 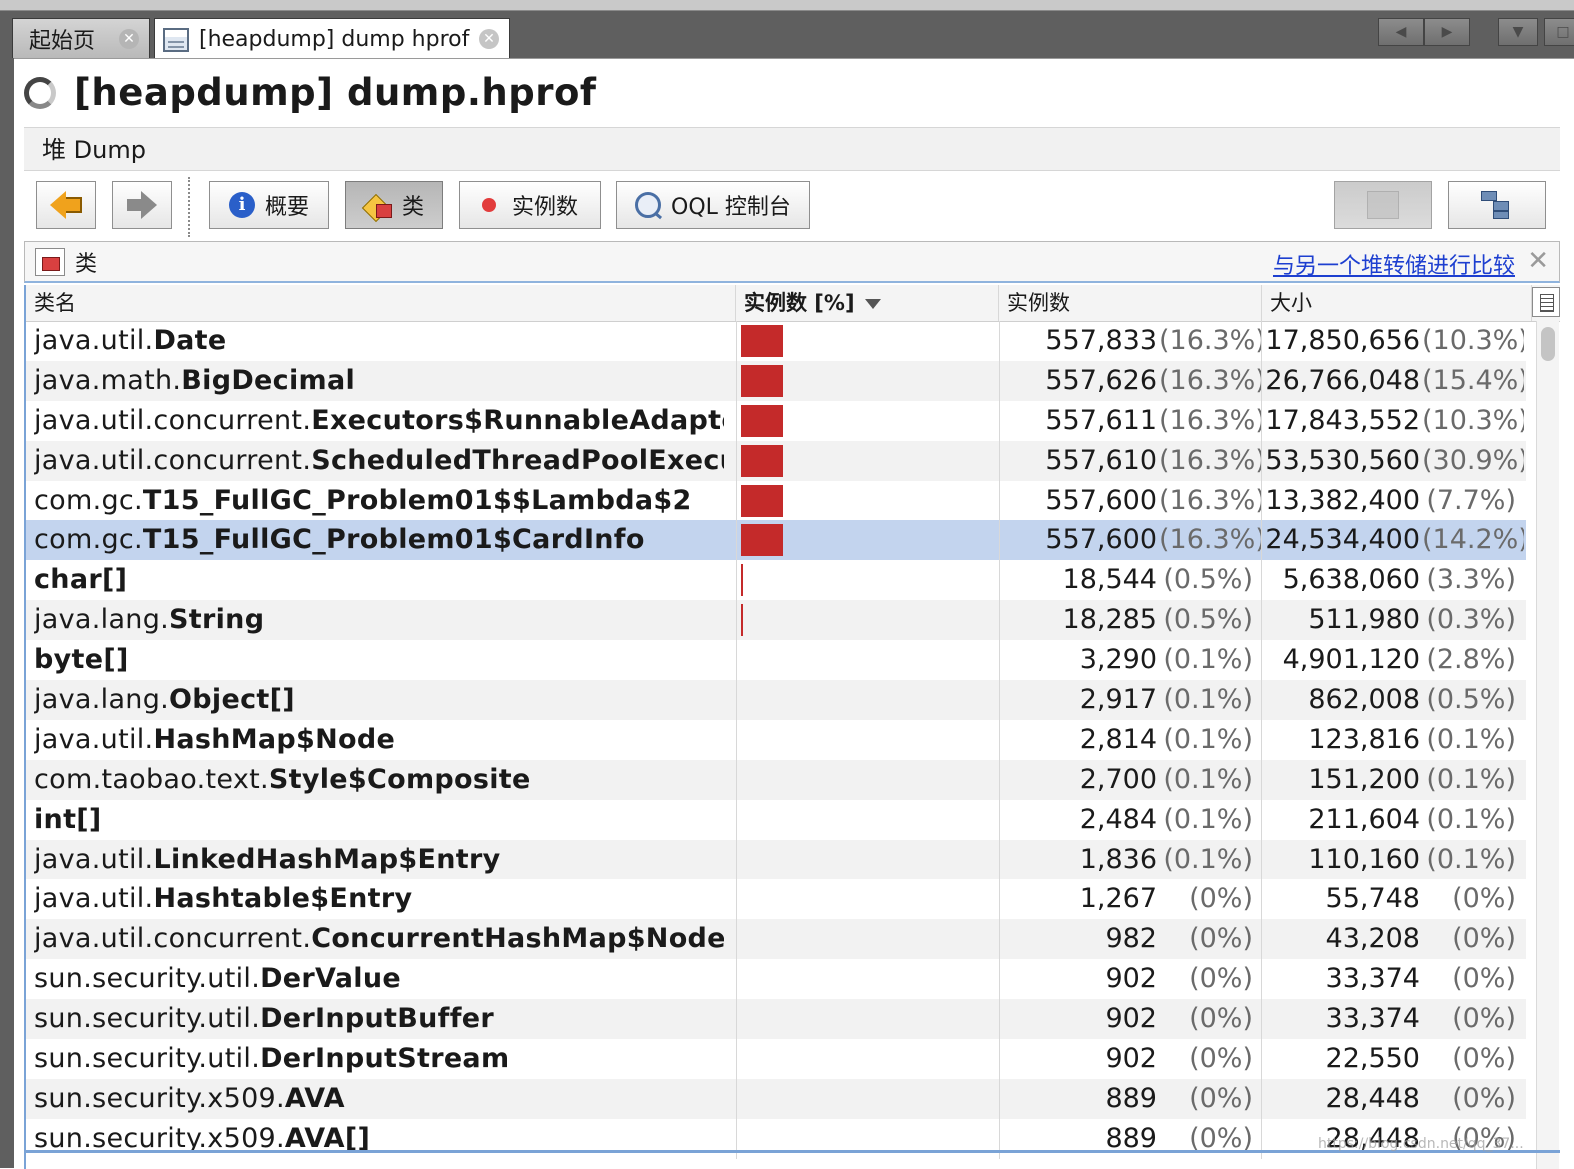 I want to click on oql-label: OQL 控制台, so click(x=731, y=207).